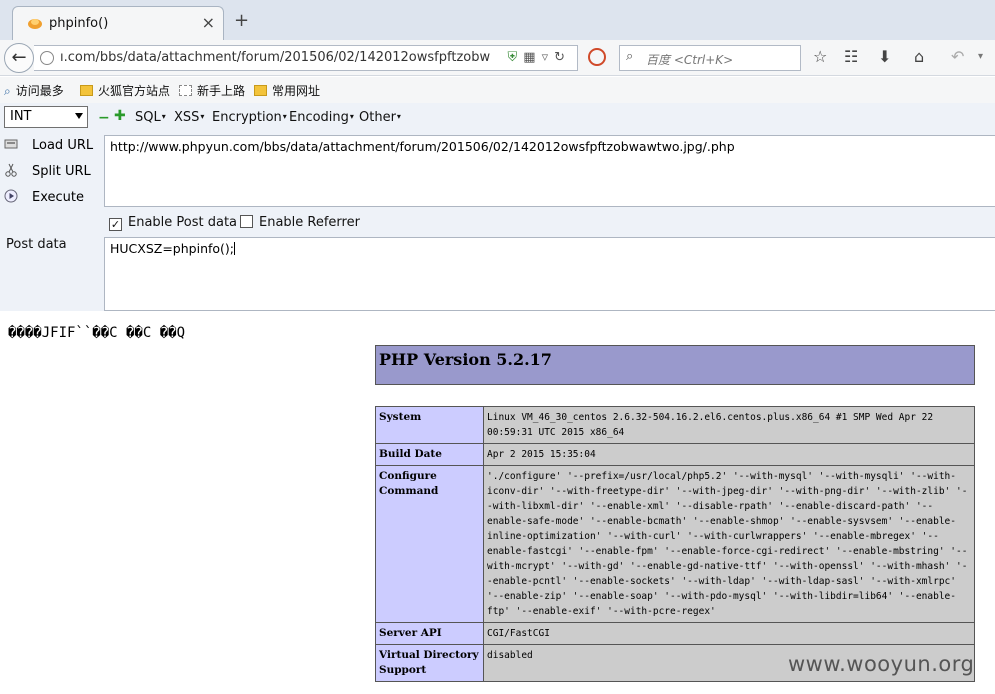 The width and height of the screenshot is (995, 694). What do you see at coordinates (235, 248) in the screenshot?
I see `text-cursor` at bounding box center [235, 248].